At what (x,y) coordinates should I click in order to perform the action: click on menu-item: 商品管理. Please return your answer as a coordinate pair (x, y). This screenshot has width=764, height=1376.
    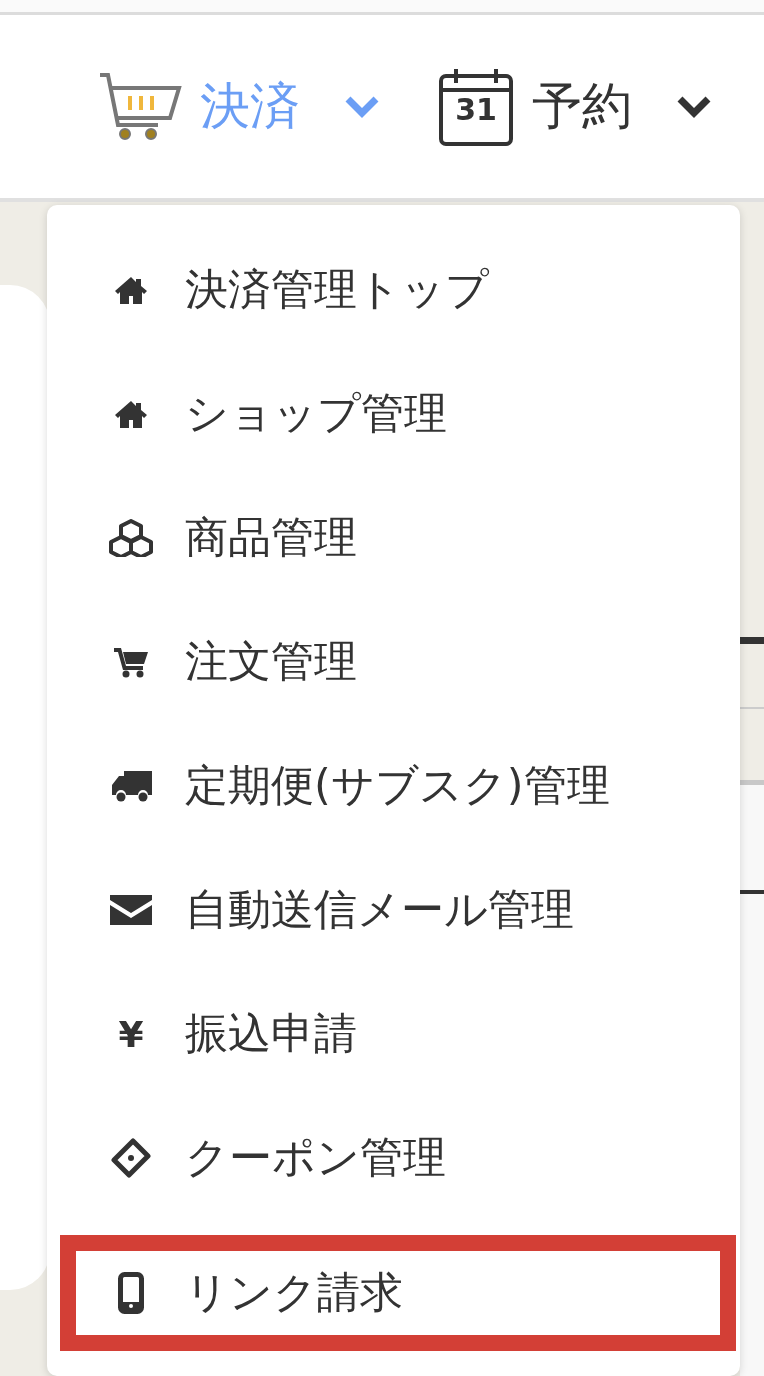
    Looking at the image, I should click on (393, 538).